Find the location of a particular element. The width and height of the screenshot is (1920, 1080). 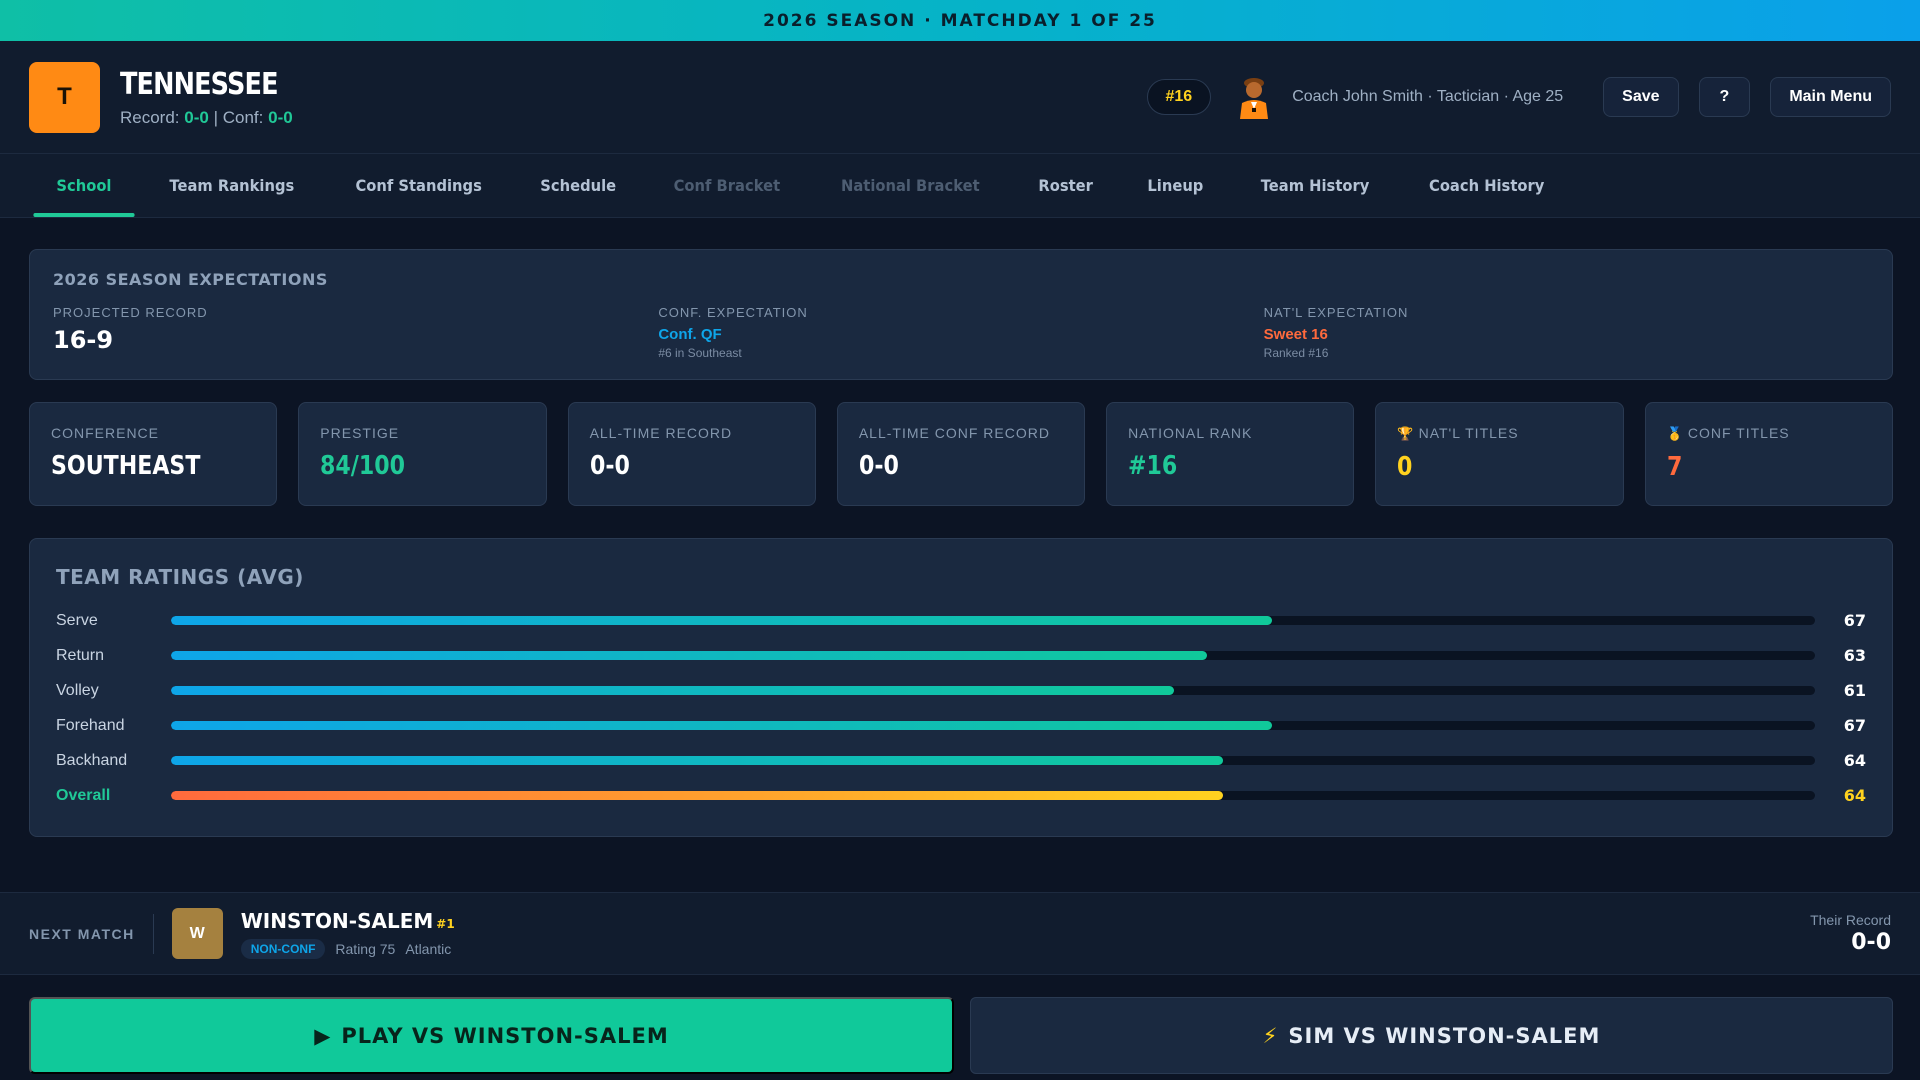

projected-record: PROJECTED RECORD 16-9 is located at coordinates (355, 332).